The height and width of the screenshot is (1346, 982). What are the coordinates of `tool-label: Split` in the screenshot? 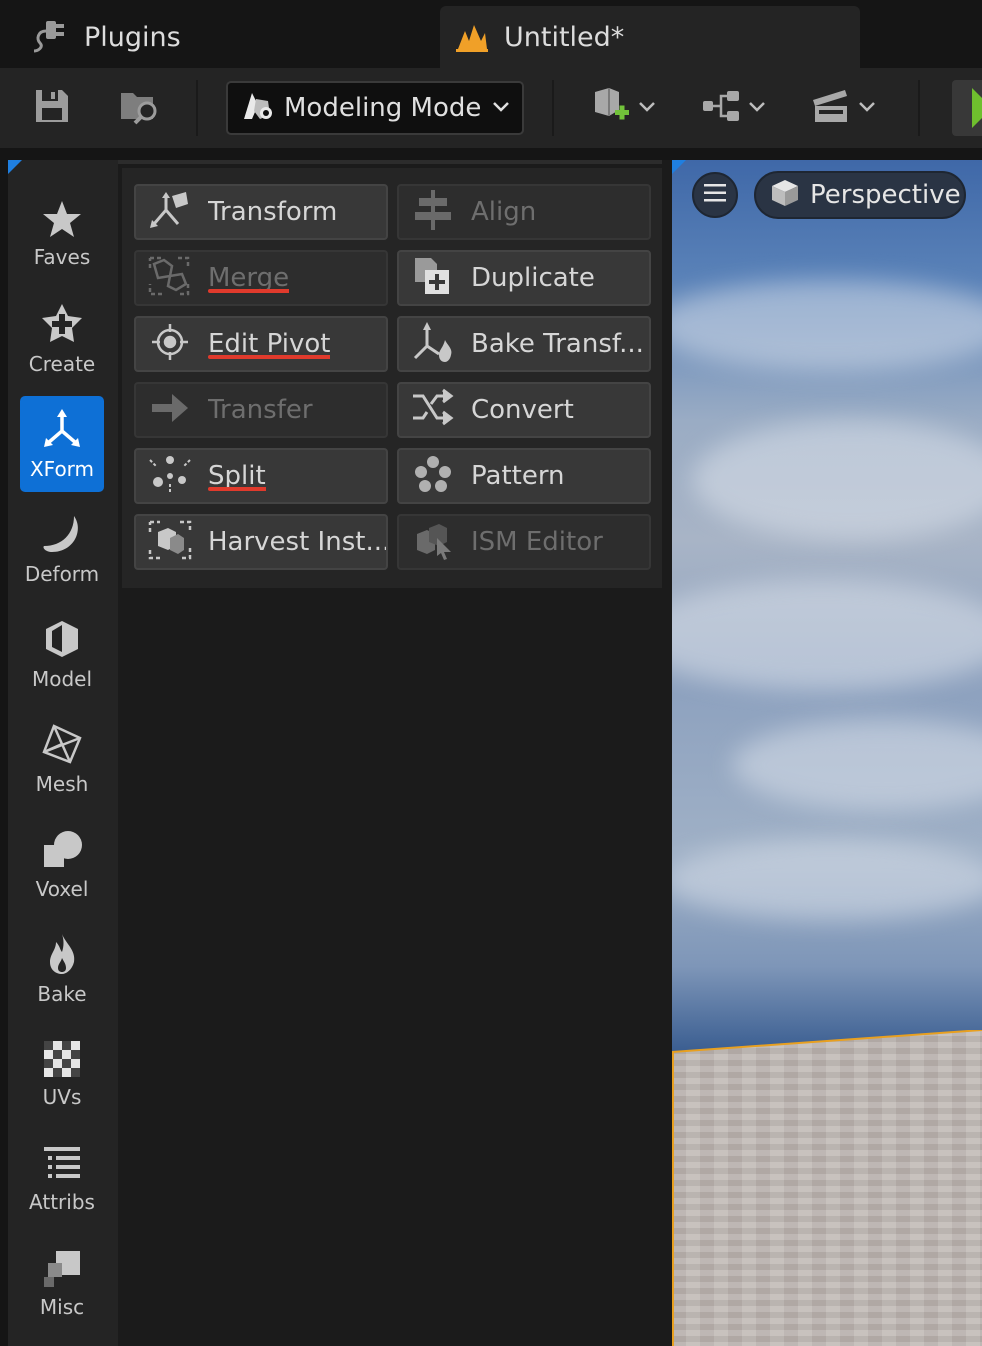 It's located at (237, 476).